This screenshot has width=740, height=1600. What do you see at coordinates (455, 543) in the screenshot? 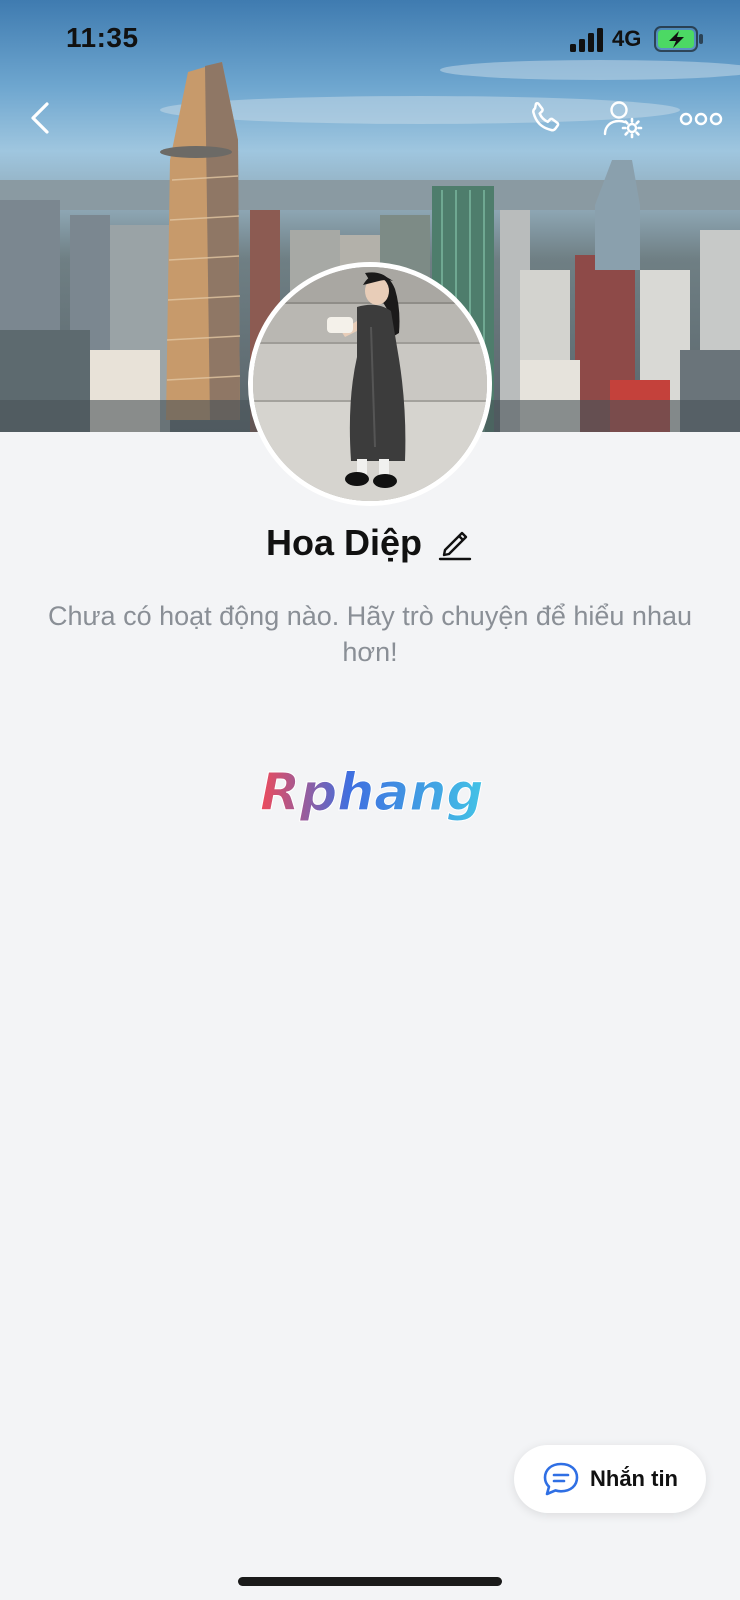
I see `pencil-icon` at bounding box center [455, 543].